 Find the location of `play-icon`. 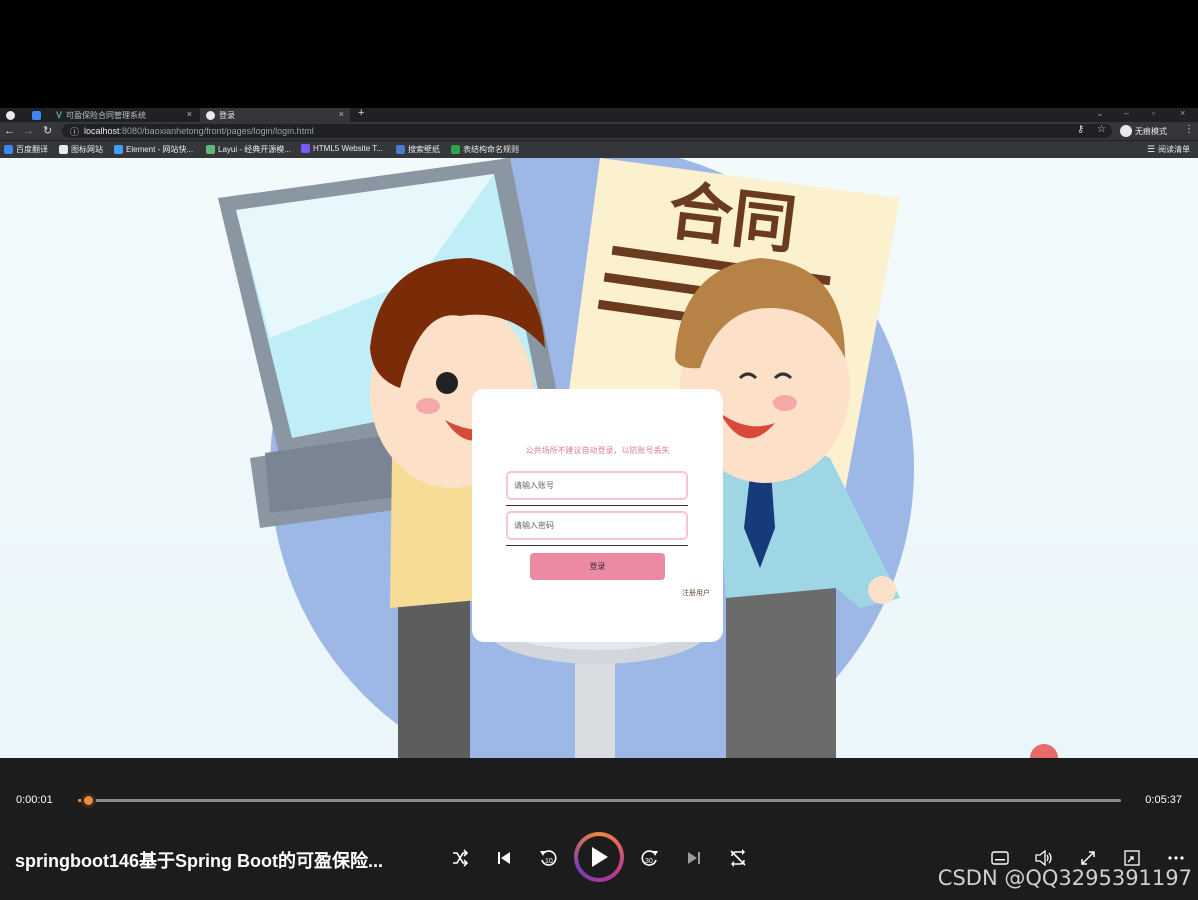

play-icon is located at coordinates (600, 857).